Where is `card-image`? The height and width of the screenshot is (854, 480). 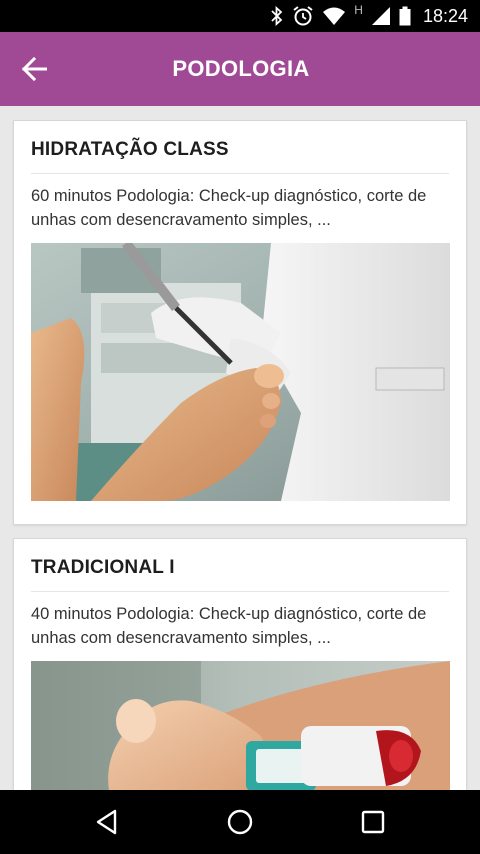 card-image is located at coordinates (240, 725).